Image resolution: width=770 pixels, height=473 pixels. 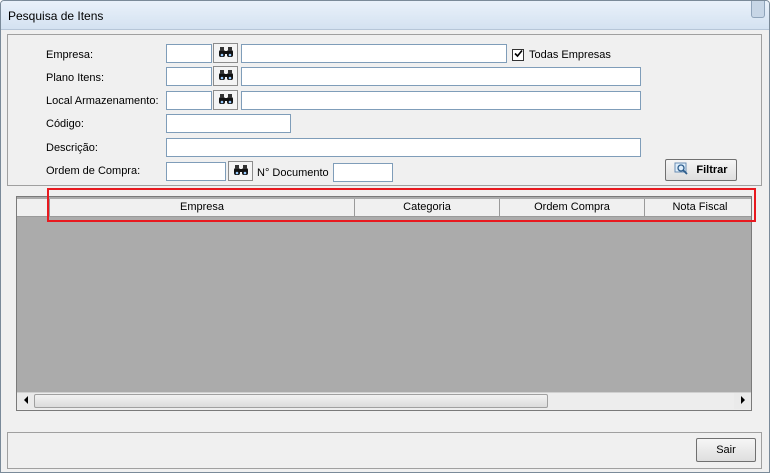 I want to click on documento-label: N° Documento, so click(x=293, y=173).